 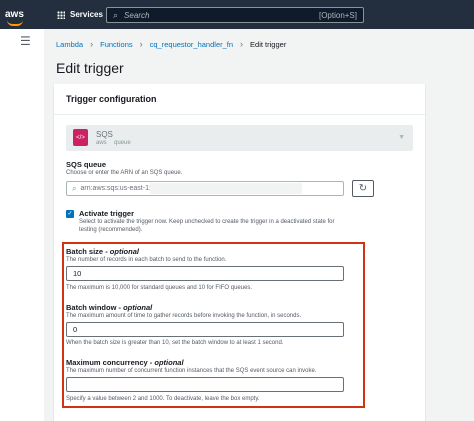 I want to click on search-input: ⌕ Search [Option+S], so click(x=235, y=15).